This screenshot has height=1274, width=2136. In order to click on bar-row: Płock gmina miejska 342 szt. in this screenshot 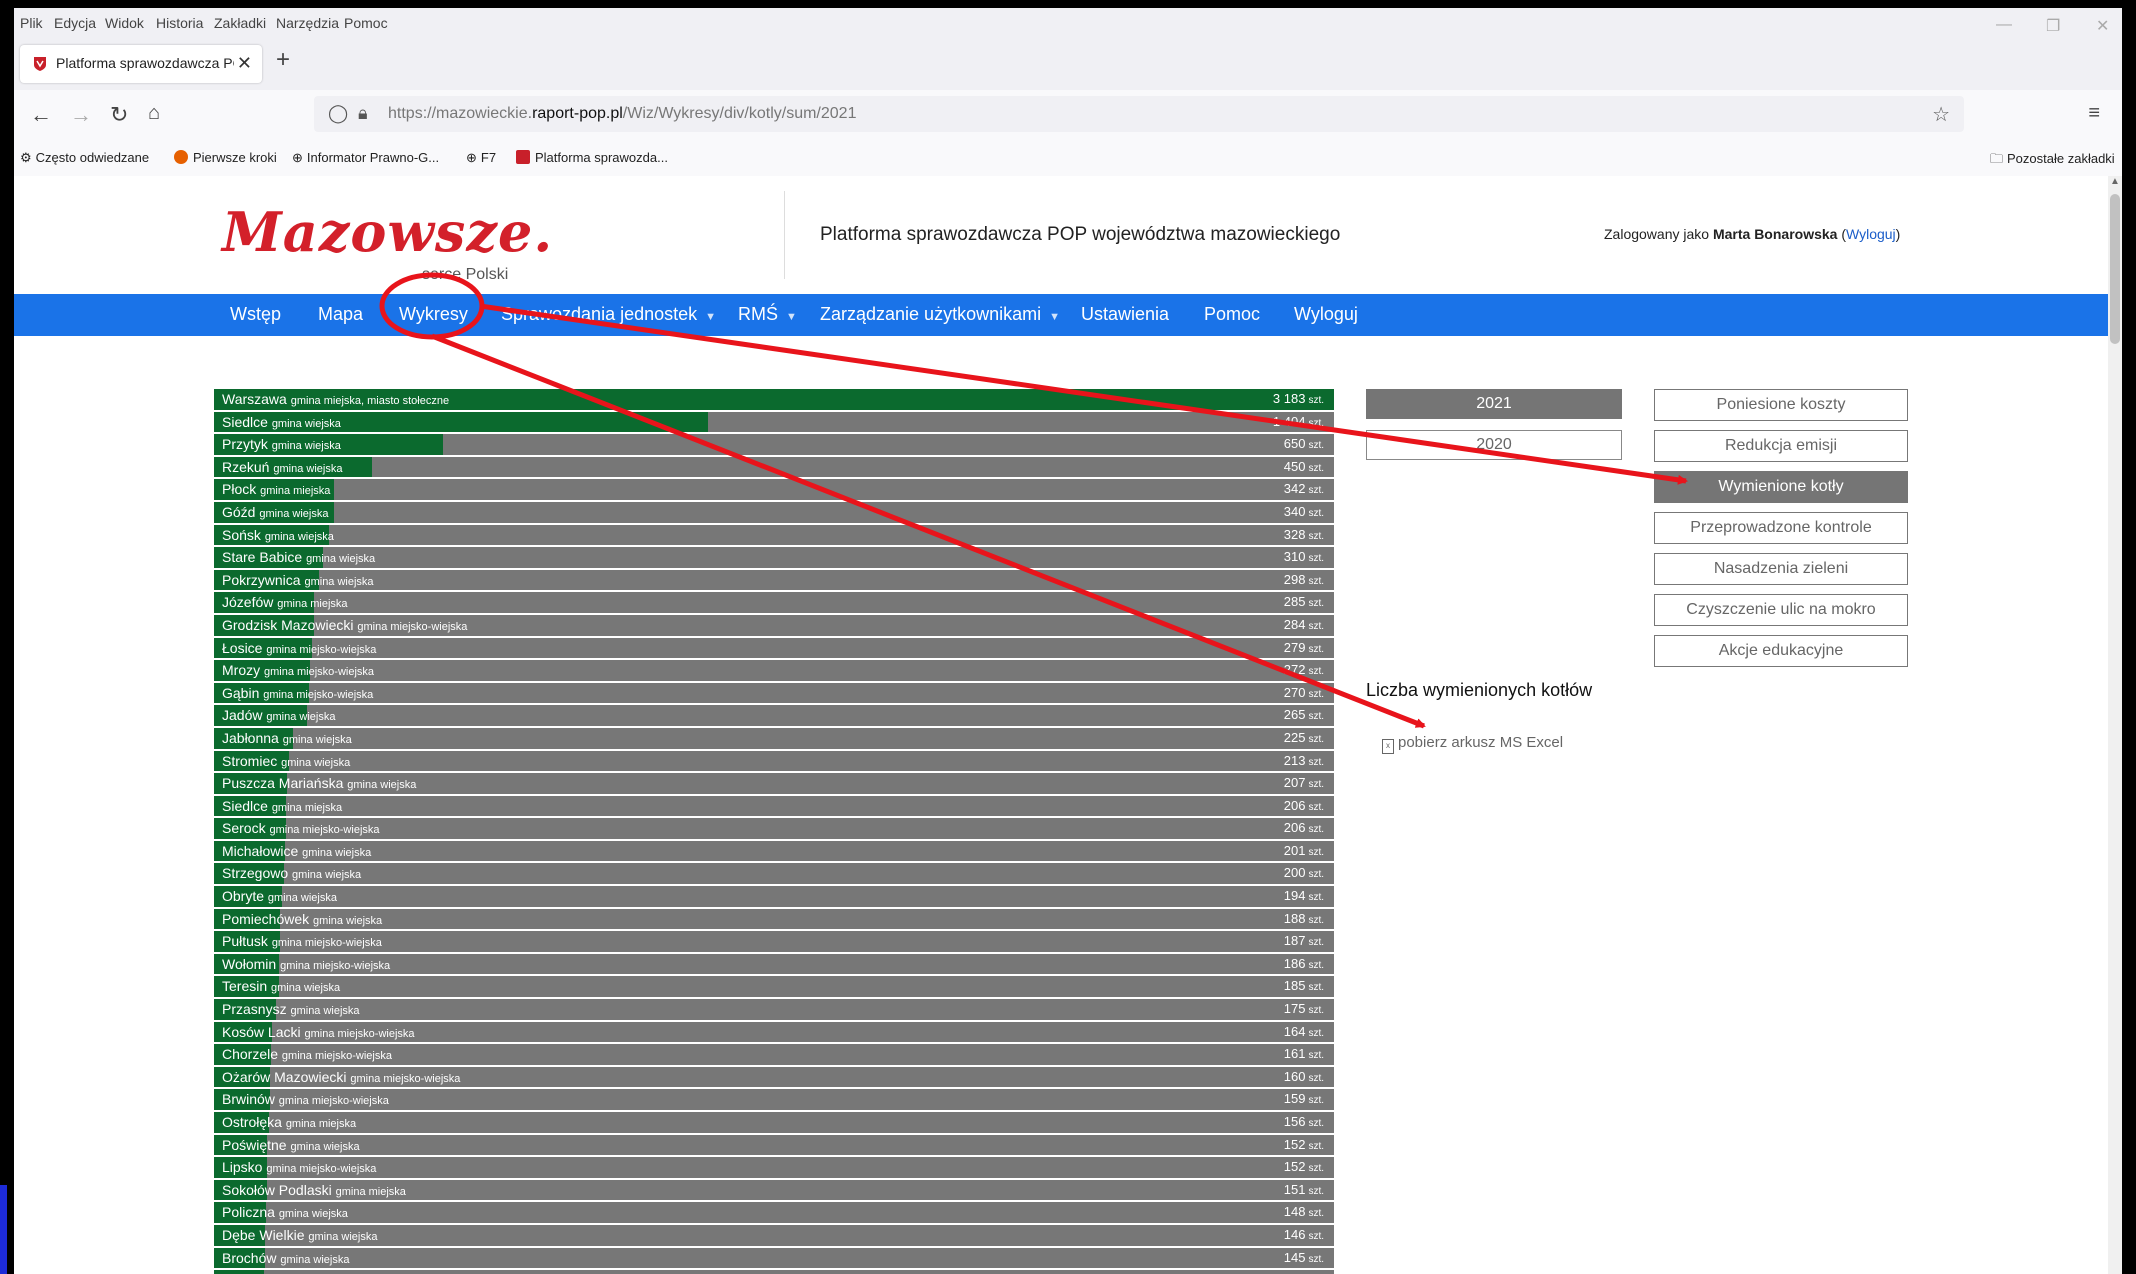, I will do `click(774, 489)`.